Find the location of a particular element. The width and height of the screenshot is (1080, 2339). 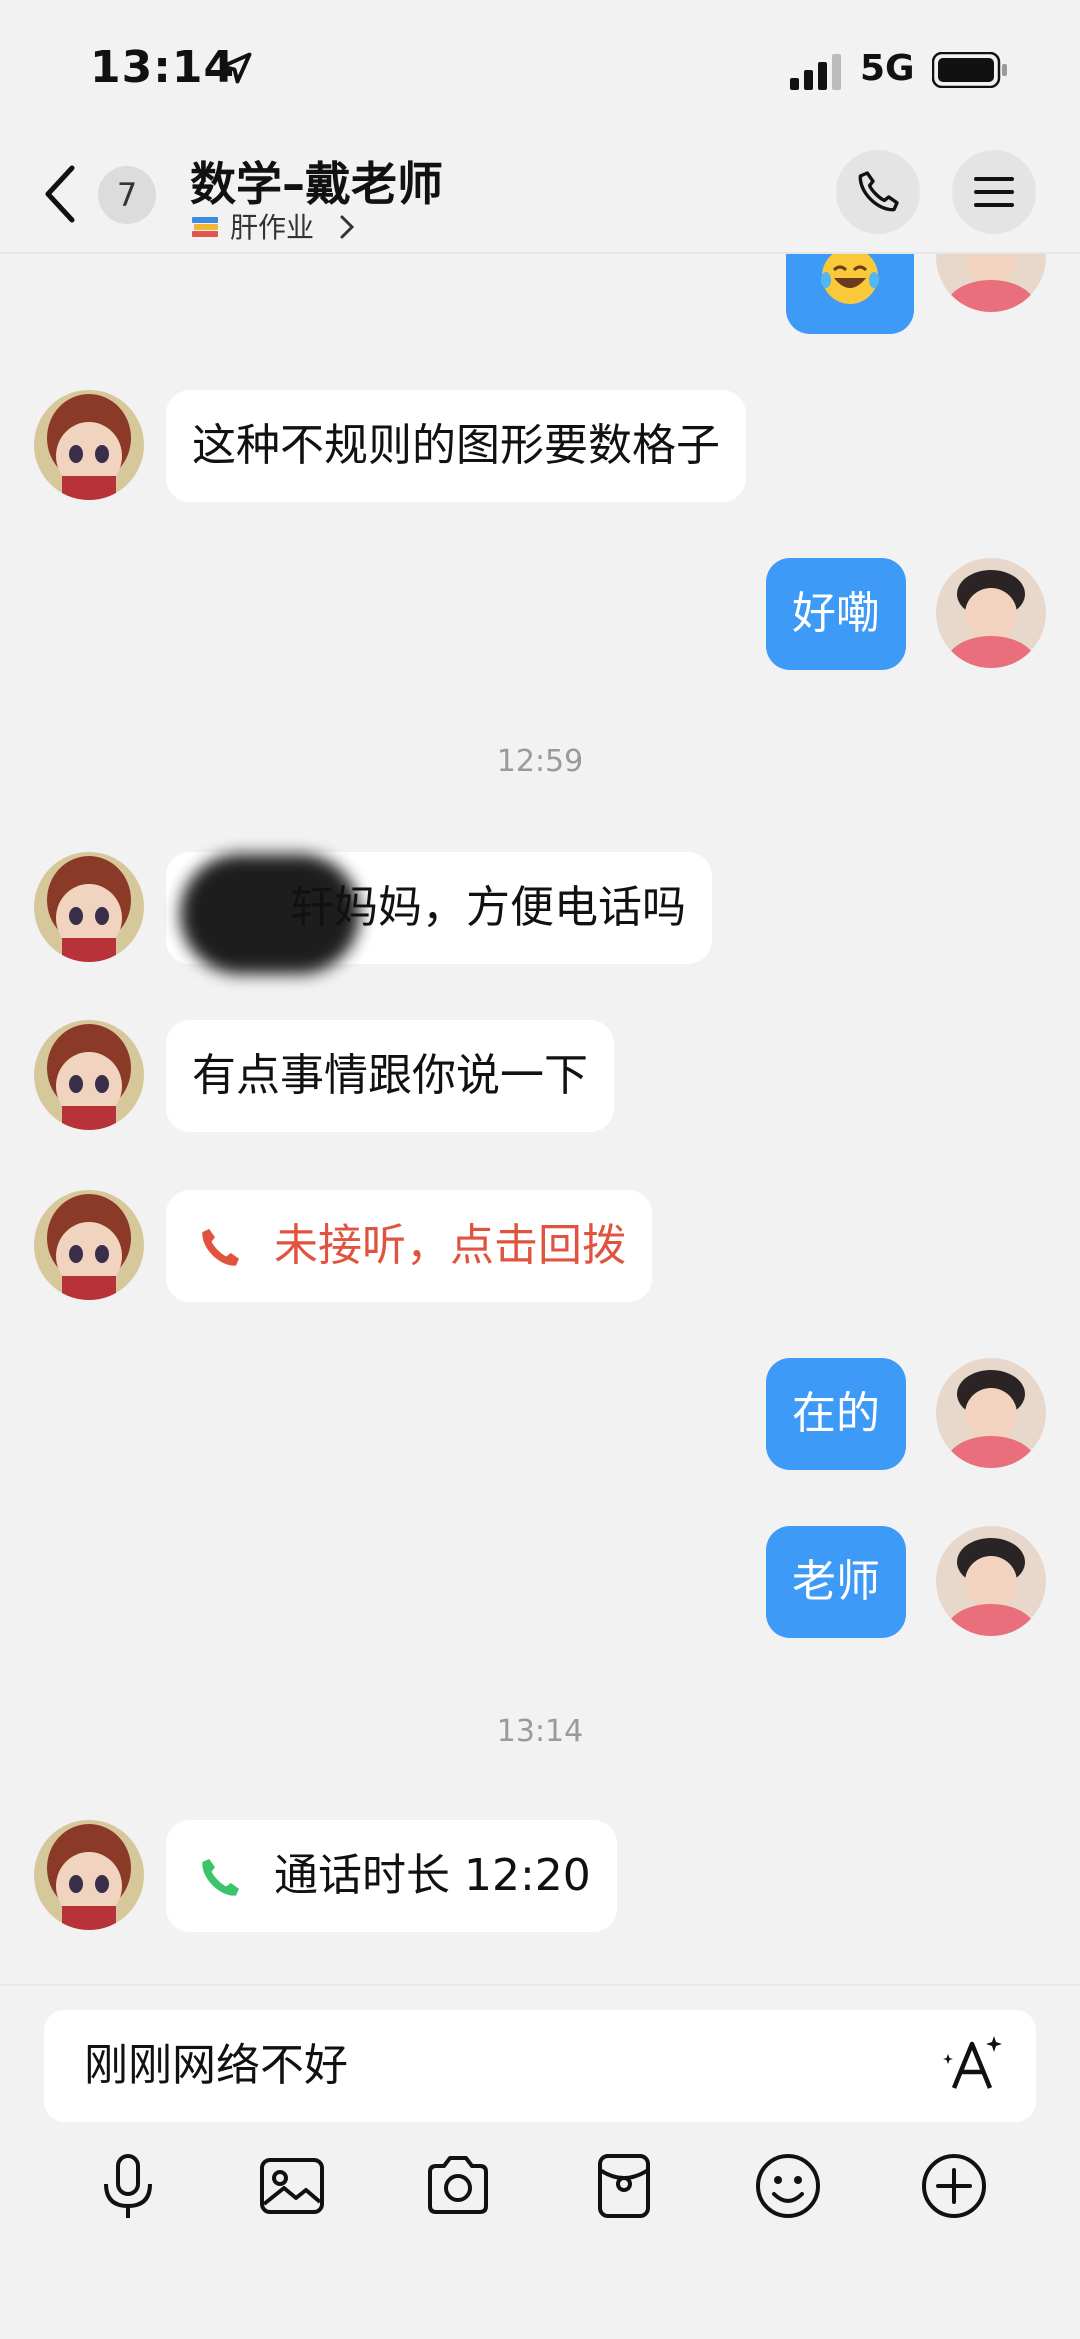

hamburger-menu-icon is located at coordinates (994, 192).